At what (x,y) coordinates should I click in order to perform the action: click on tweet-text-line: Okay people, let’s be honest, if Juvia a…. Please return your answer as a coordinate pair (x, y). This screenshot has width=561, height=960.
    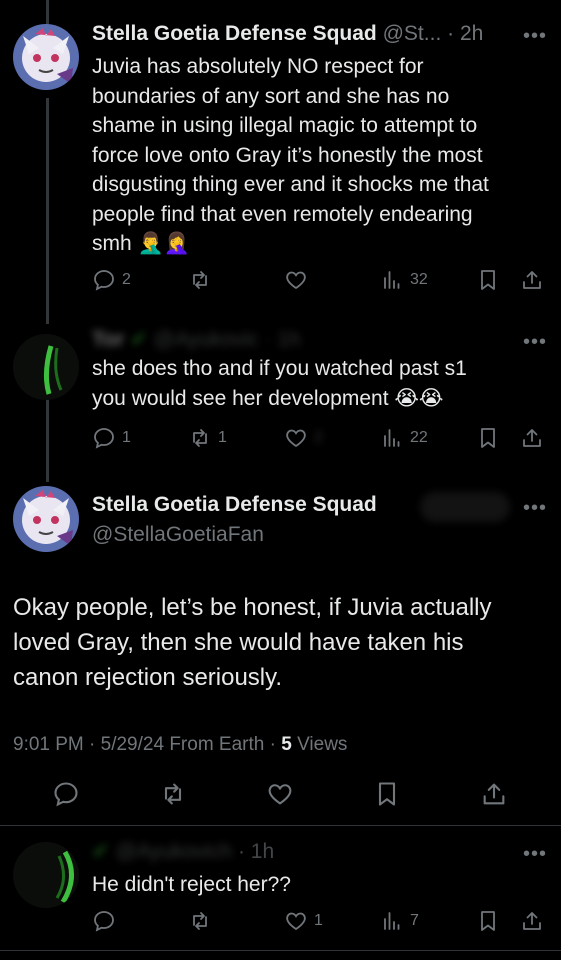
    Looking at the image, I should click on (252, 607).